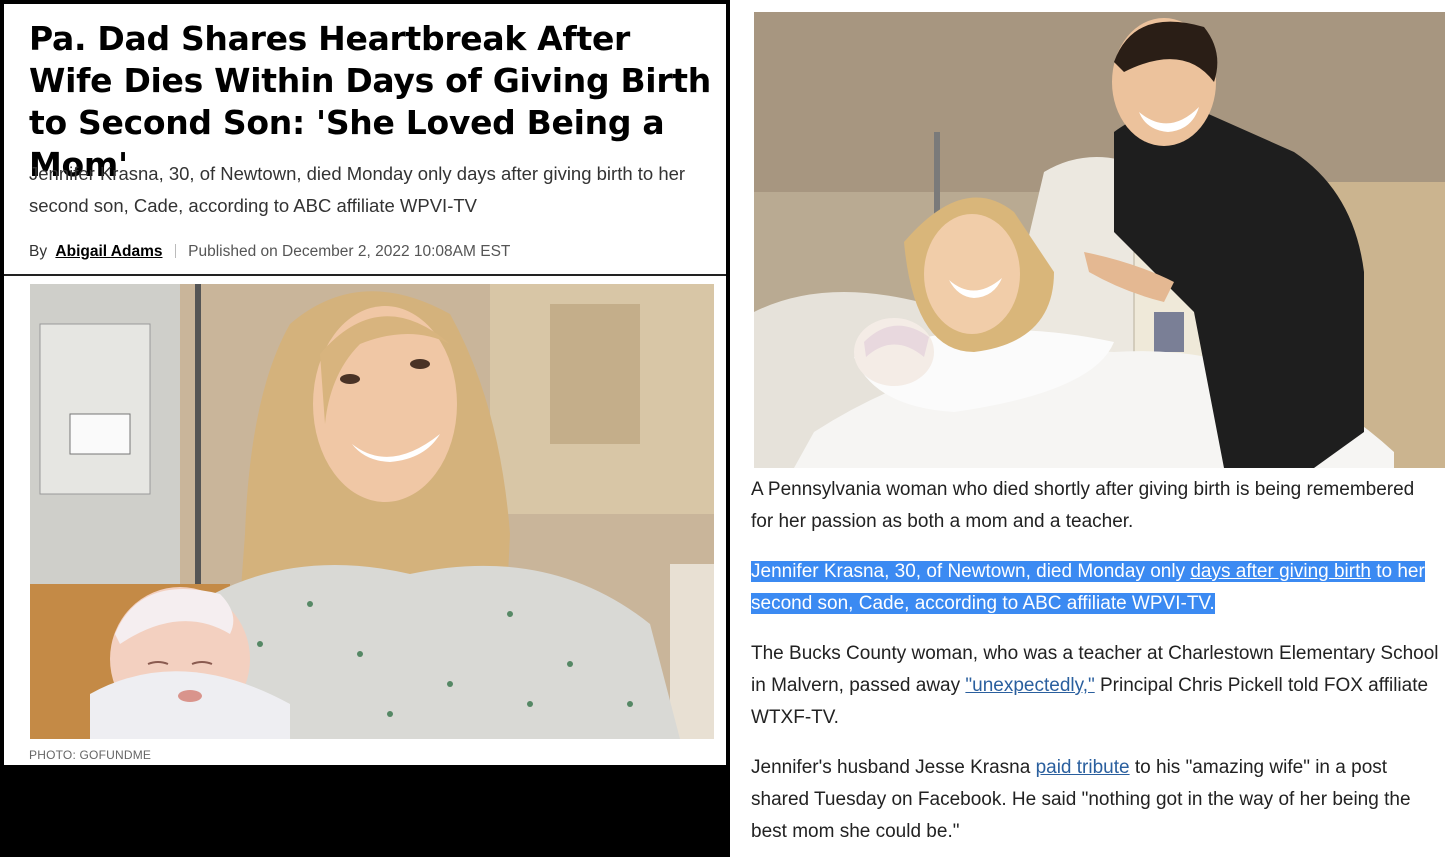  Describe the element at coordinates (38, 251) in the screenshot. I see `by-label: By` at that location.